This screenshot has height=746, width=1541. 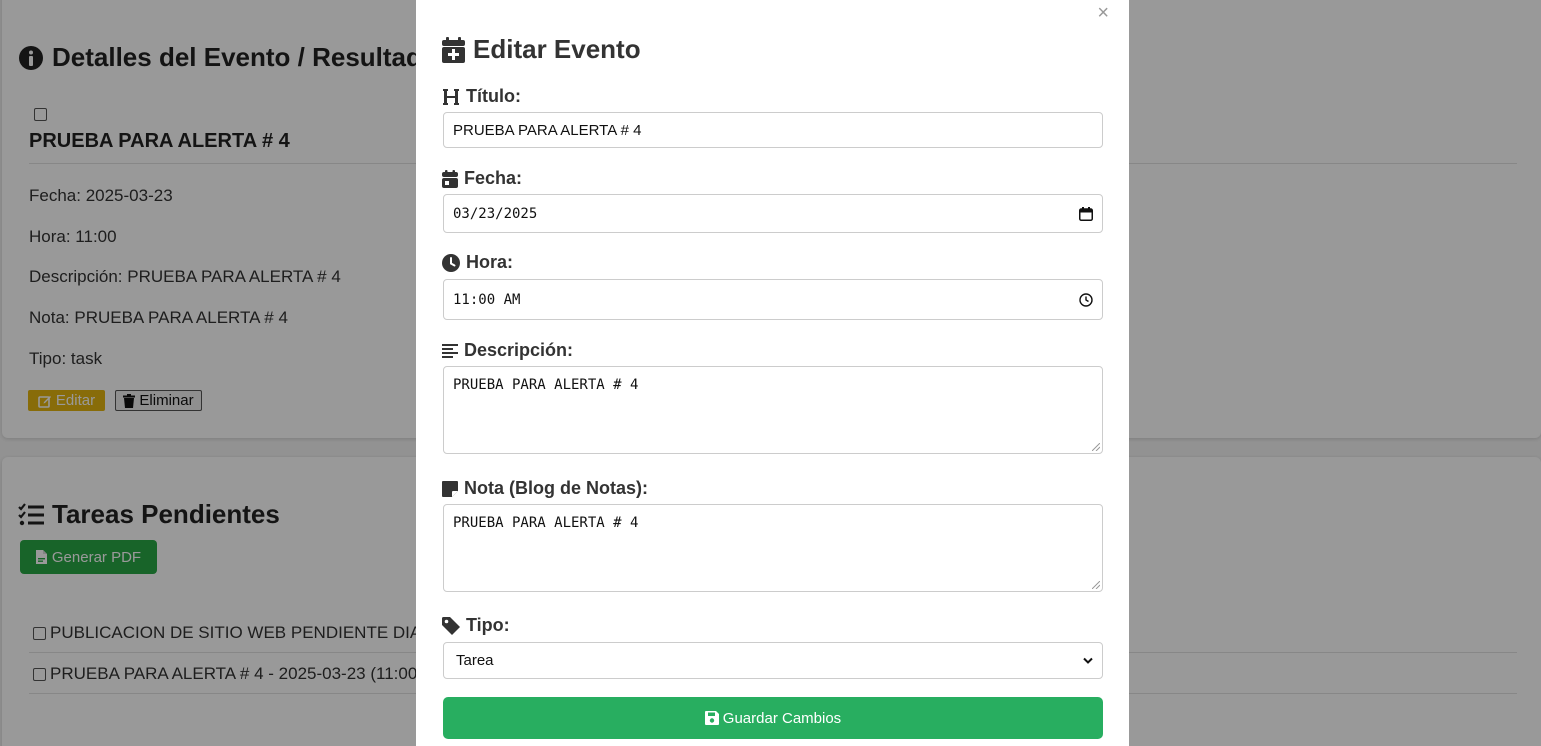 What do you see at coordinates (451, 97) in the screenshot?
I see `heading-icon` at bounding box center [451, 97].